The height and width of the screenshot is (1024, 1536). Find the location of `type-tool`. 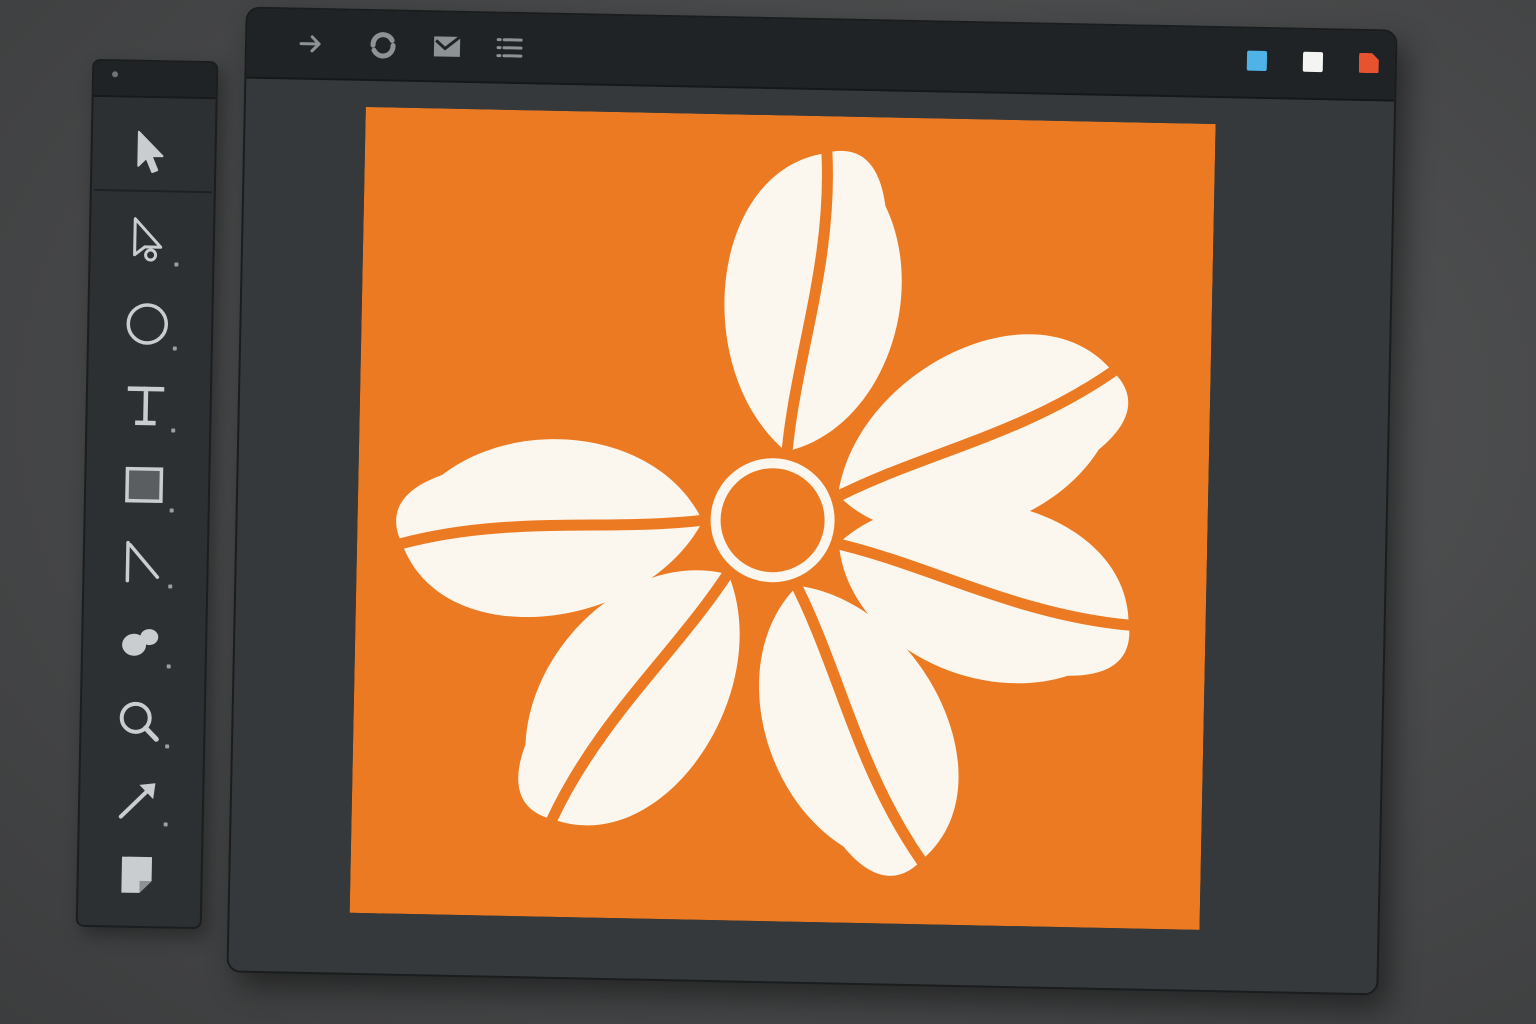

type-tool is located at coordinates (145, 405).